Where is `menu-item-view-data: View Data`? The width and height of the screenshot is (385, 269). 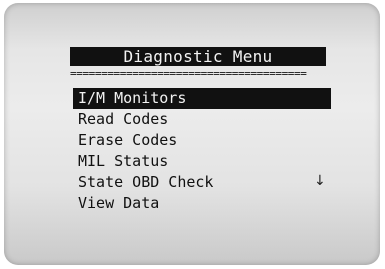 menu-item-view-data: View Data is located at coordinates (202, 203).